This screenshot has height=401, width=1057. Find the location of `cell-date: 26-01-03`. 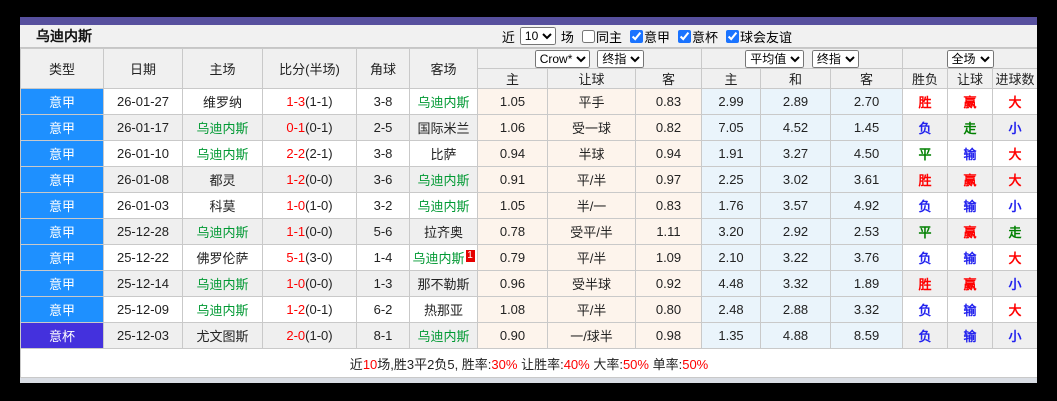

cell-date: 26-01-03 is located at coordinates (143, 205).